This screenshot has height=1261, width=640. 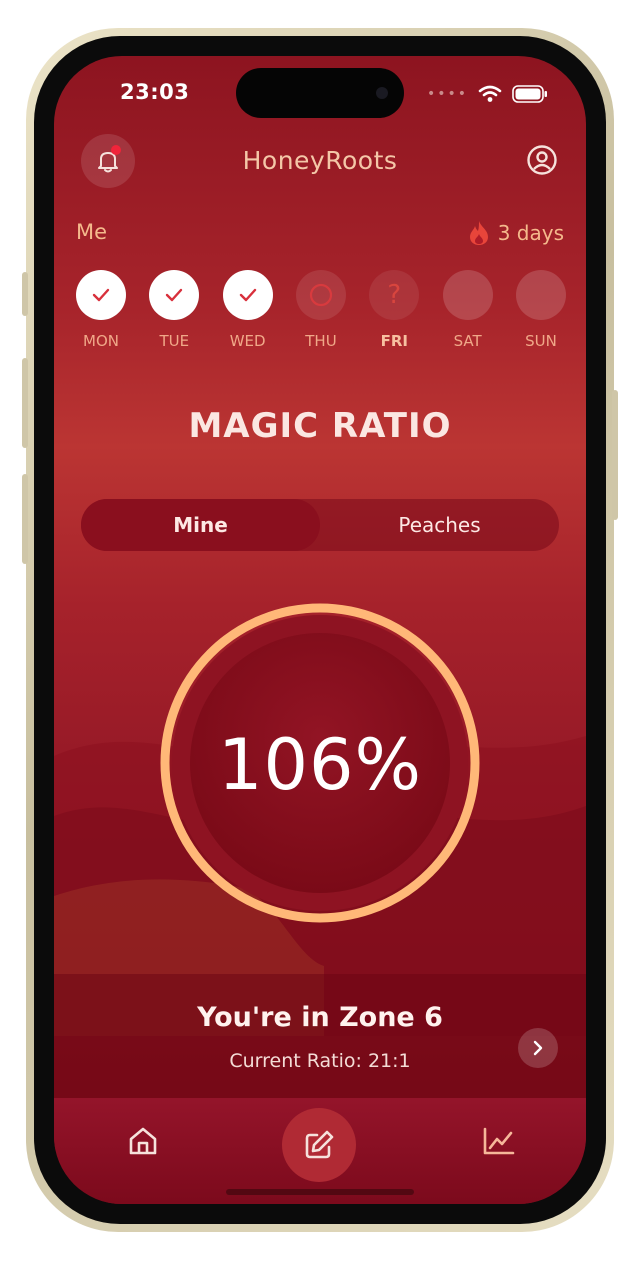 I want to click on day-sun: SUN, so click(x=540, y=310).